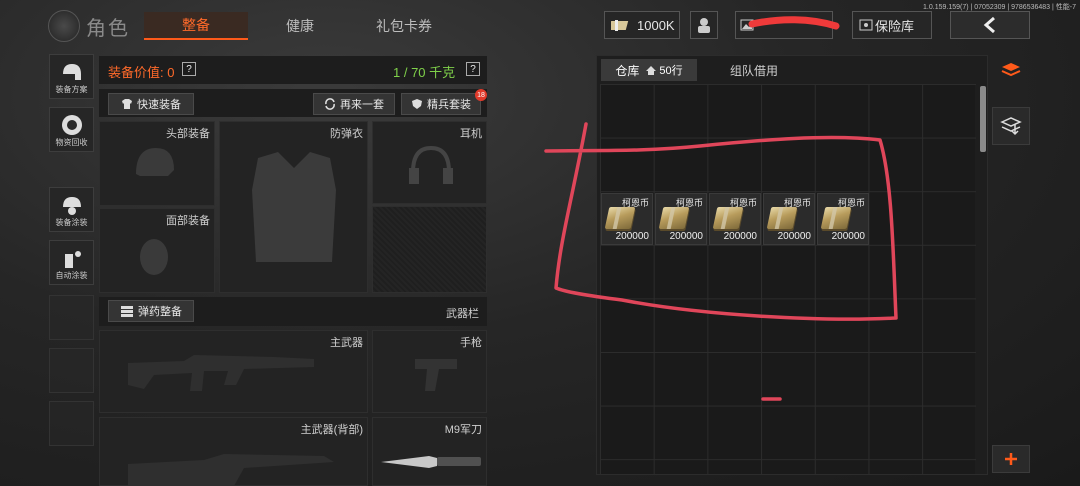 This screenshot has height=486, width=1080. I want to click on annotation-circle, so click(721, 221).